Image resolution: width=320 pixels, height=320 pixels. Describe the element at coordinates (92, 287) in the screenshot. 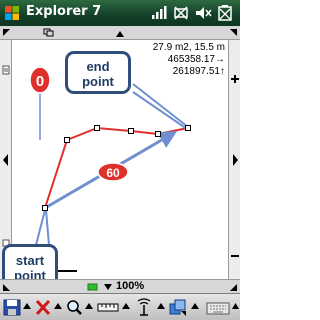

I see `gps-status-indicator` at that location.